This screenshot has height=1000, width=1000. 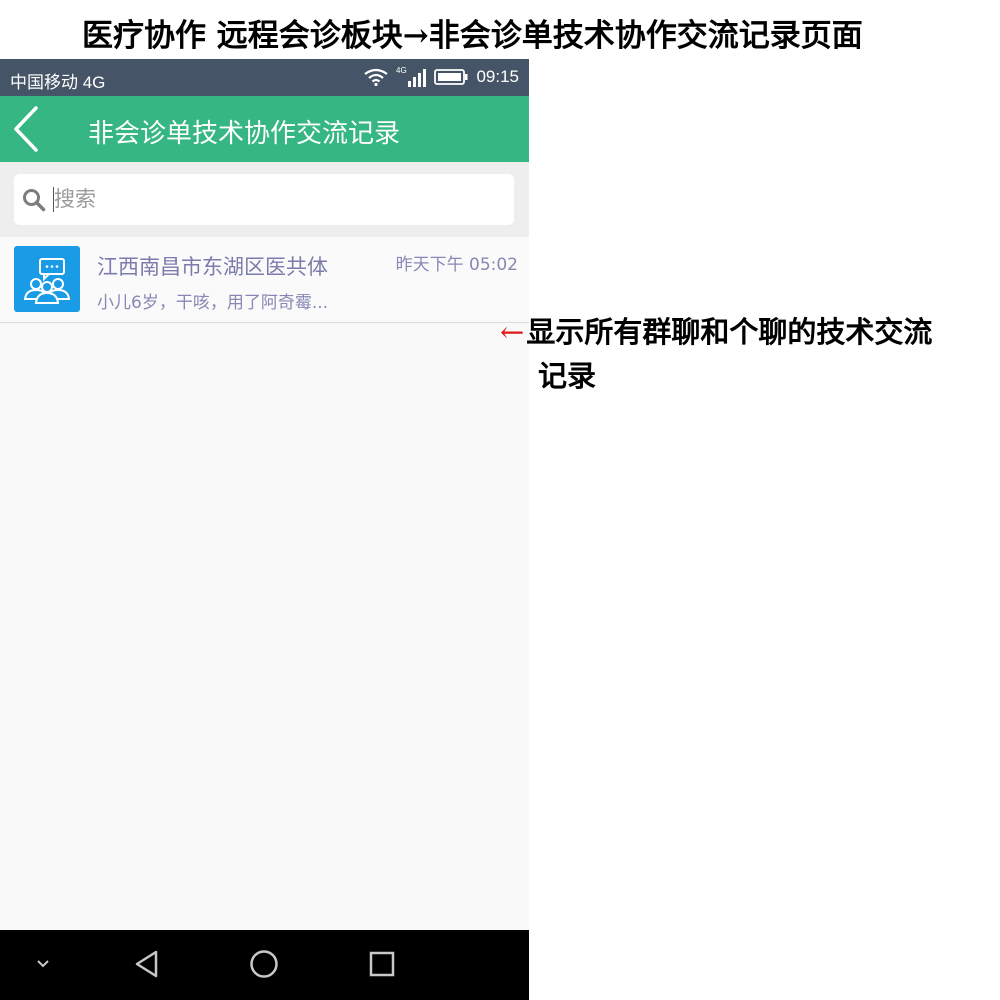 What do you see at coordinates (26, 129) in the screenshot?
I see `chevron-left-icon` at bounding box center [26, 129].